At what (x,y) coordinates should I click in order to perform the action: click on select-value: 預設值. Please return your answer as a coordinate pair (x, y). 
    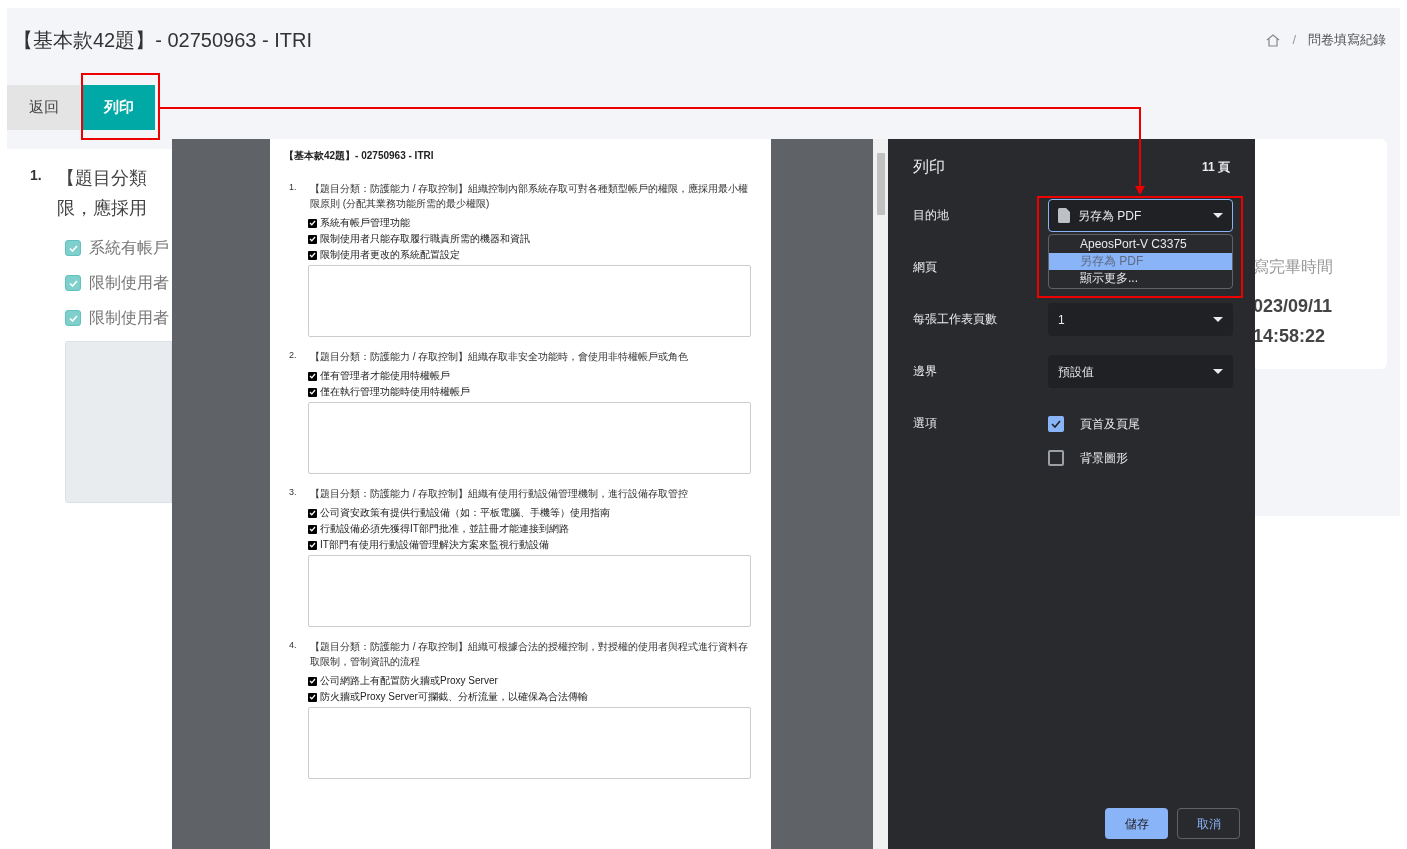
    Looking at the image, I should click on (1076, 372).